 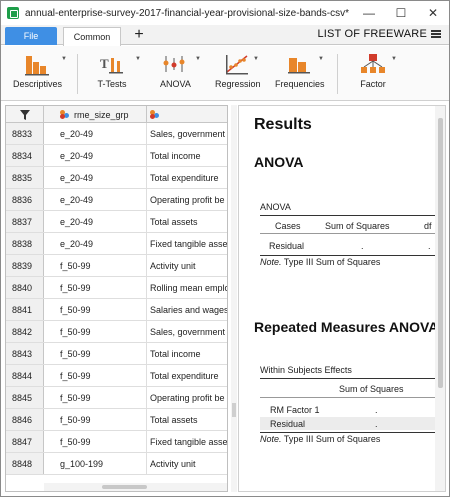 What do you see at coordinates (373, 63) in the screenshot?
I see `factor-icon` at bounding box center [373, 63].